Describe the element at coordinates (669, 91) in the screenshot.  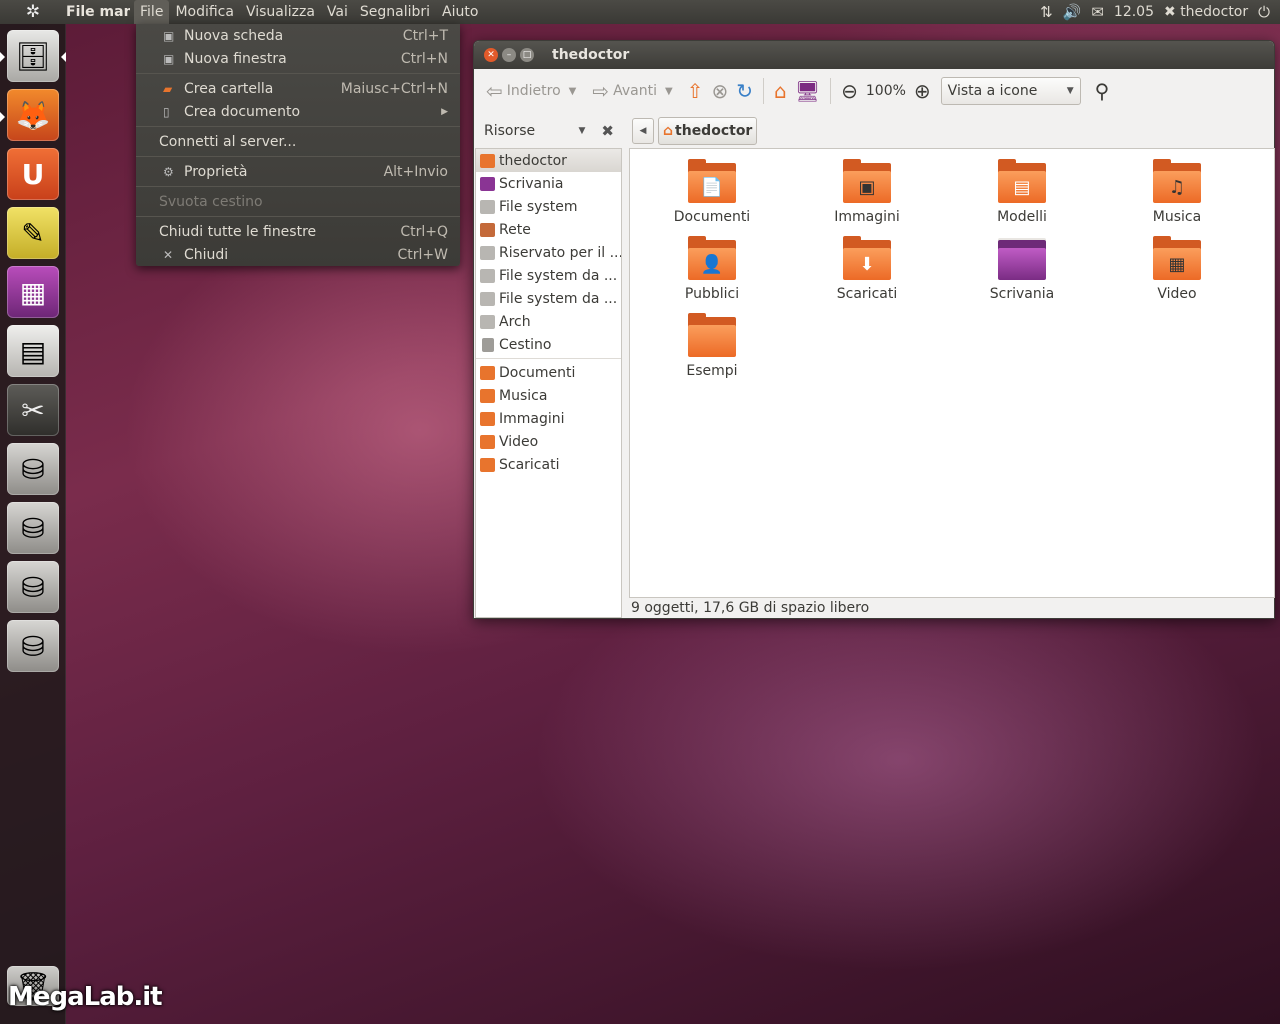
I see `forward-history-dropdown: ▼` at that location.